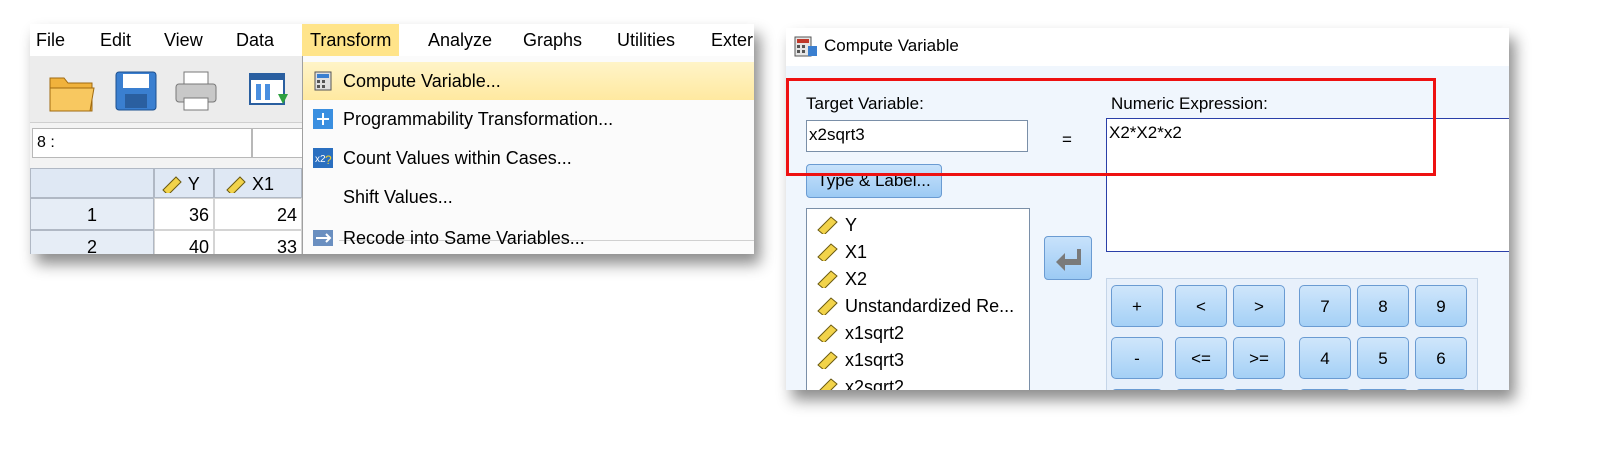 The width and height of the screenshot is (1600, 459). I want to click on key-plus: +, so click(1137, 306).